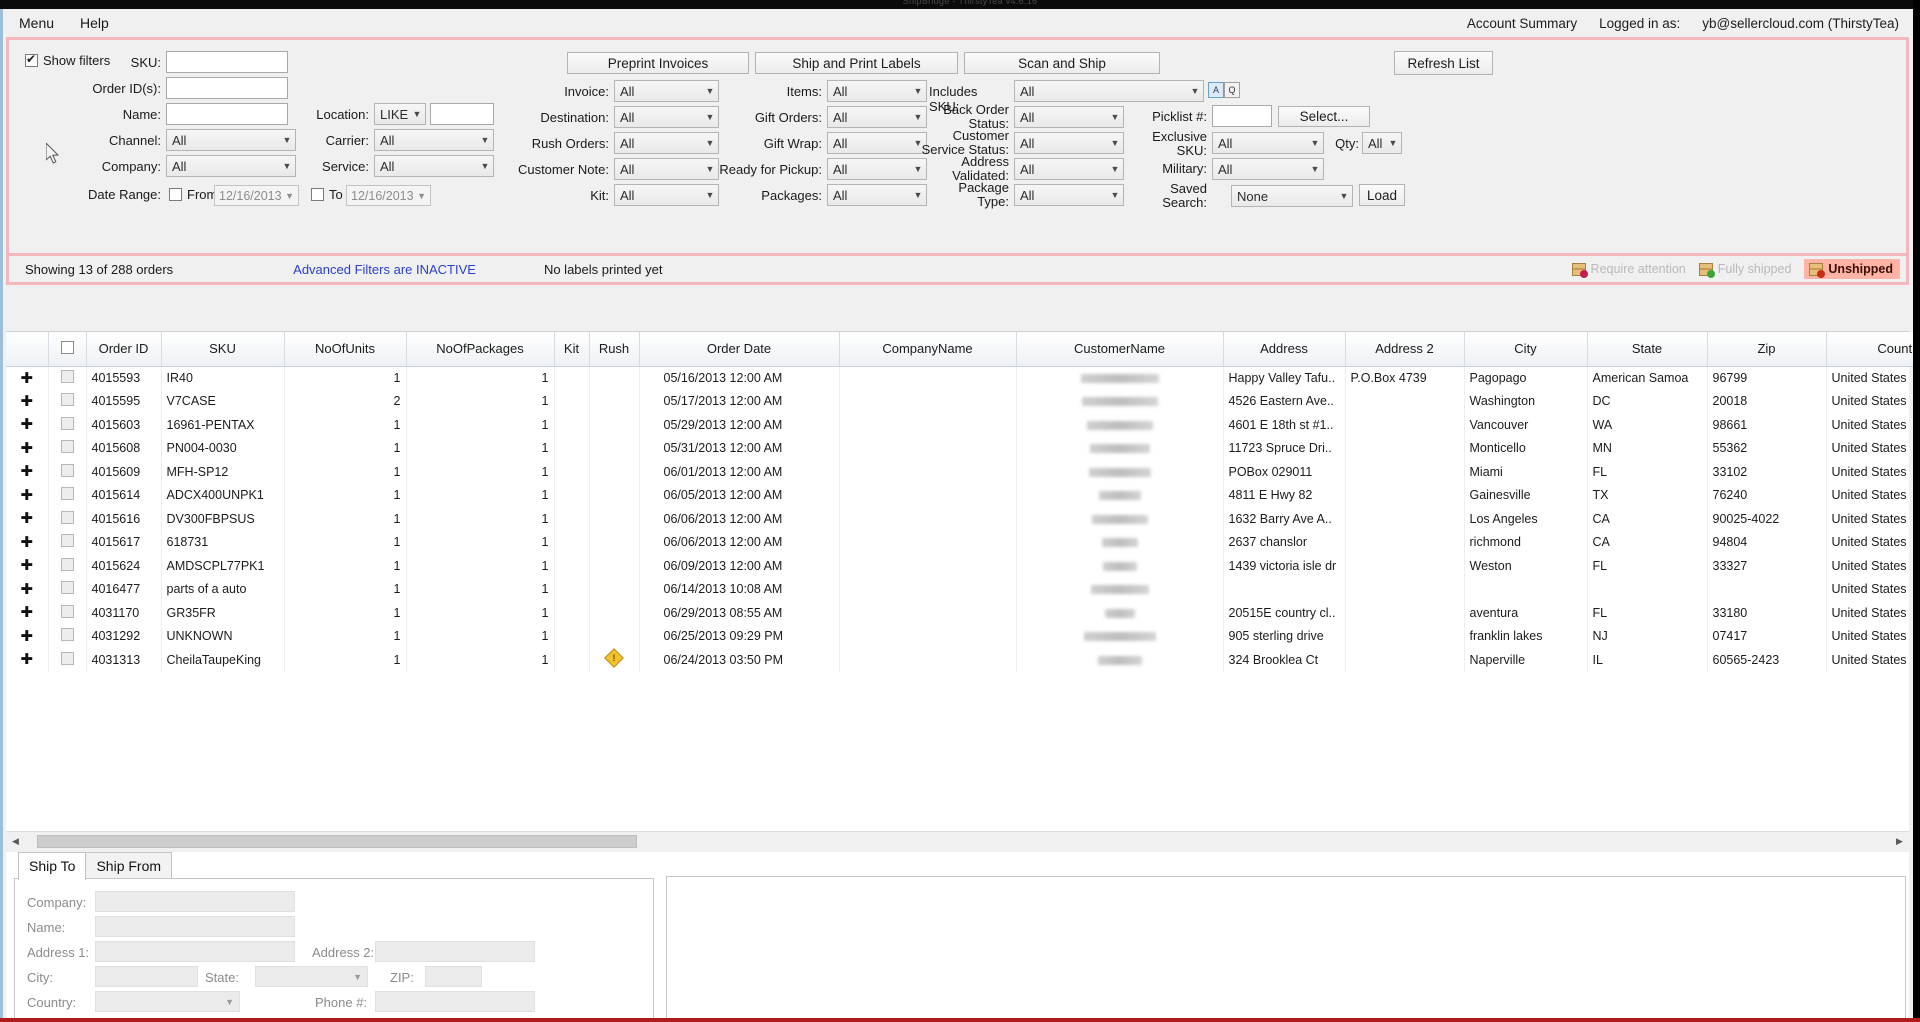 This screenshot has width=1920, height=1022. Describe the element at coordinates (1526, 349) in the screenshot. I see `column-header-city: City` at that location.